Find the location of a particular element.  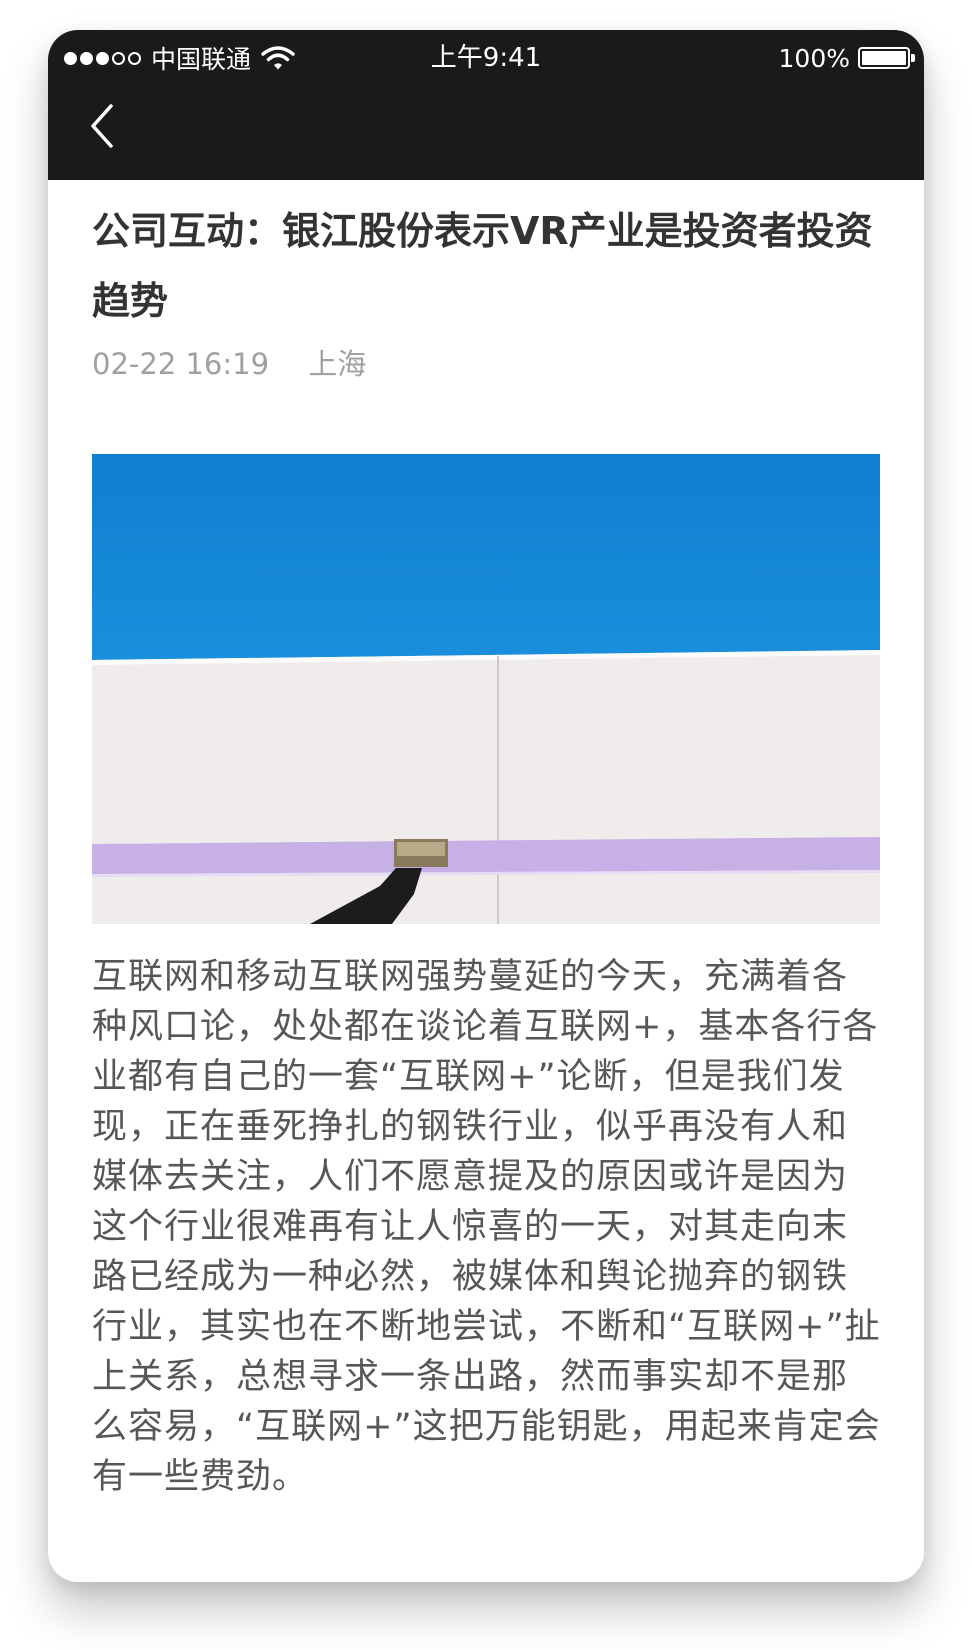

wall-lamp-light is located at coordinates (421, 849).